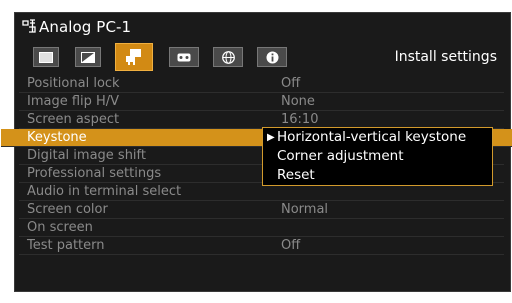  Describe the element at coordinates (29, 28) in the screenshot. I see `input-icon` at that location.